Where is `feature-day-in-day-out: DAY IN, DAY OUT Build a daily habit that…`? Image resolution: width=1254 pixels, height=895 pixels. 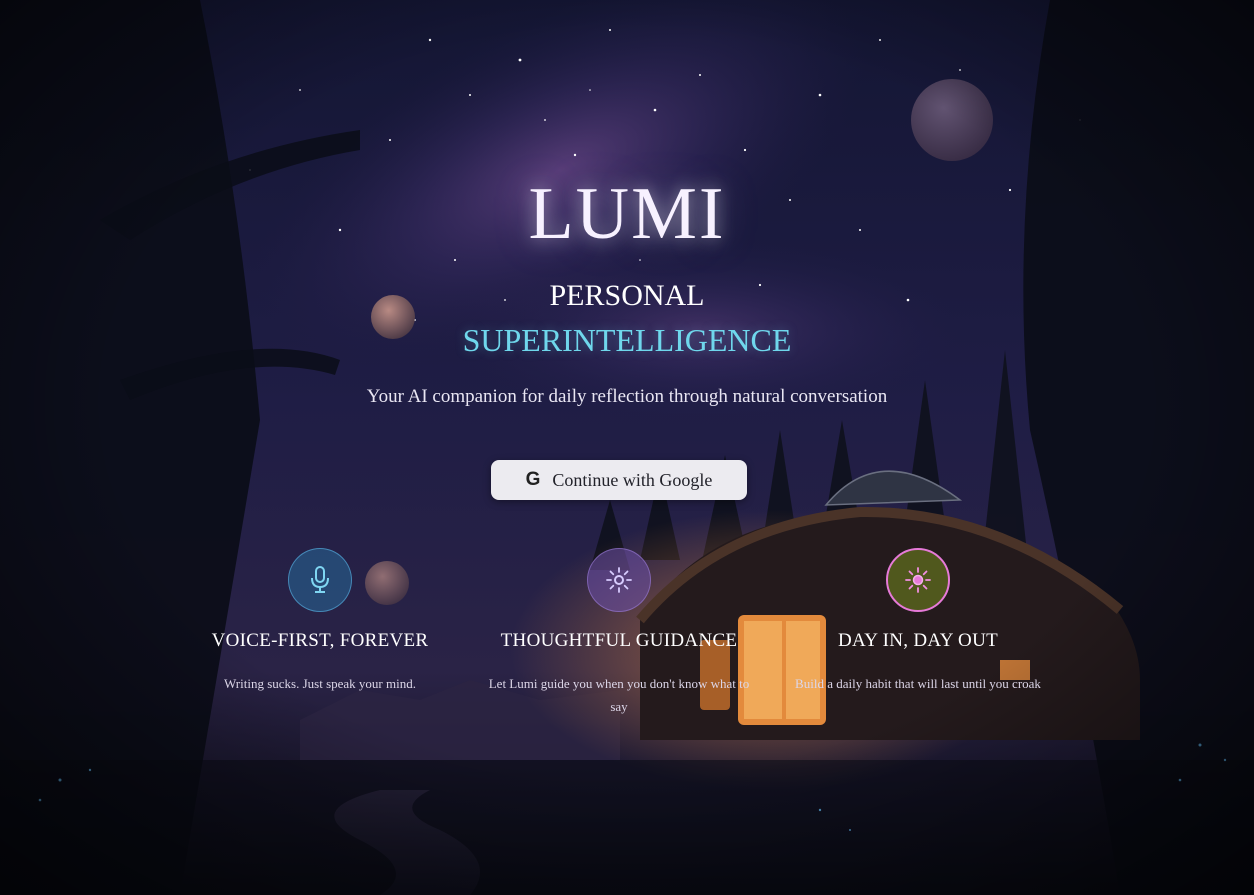
feature-day-in-day-out: DAY IN, DAY OUT Build a daily habit that… is located at coordinates (918, 621).